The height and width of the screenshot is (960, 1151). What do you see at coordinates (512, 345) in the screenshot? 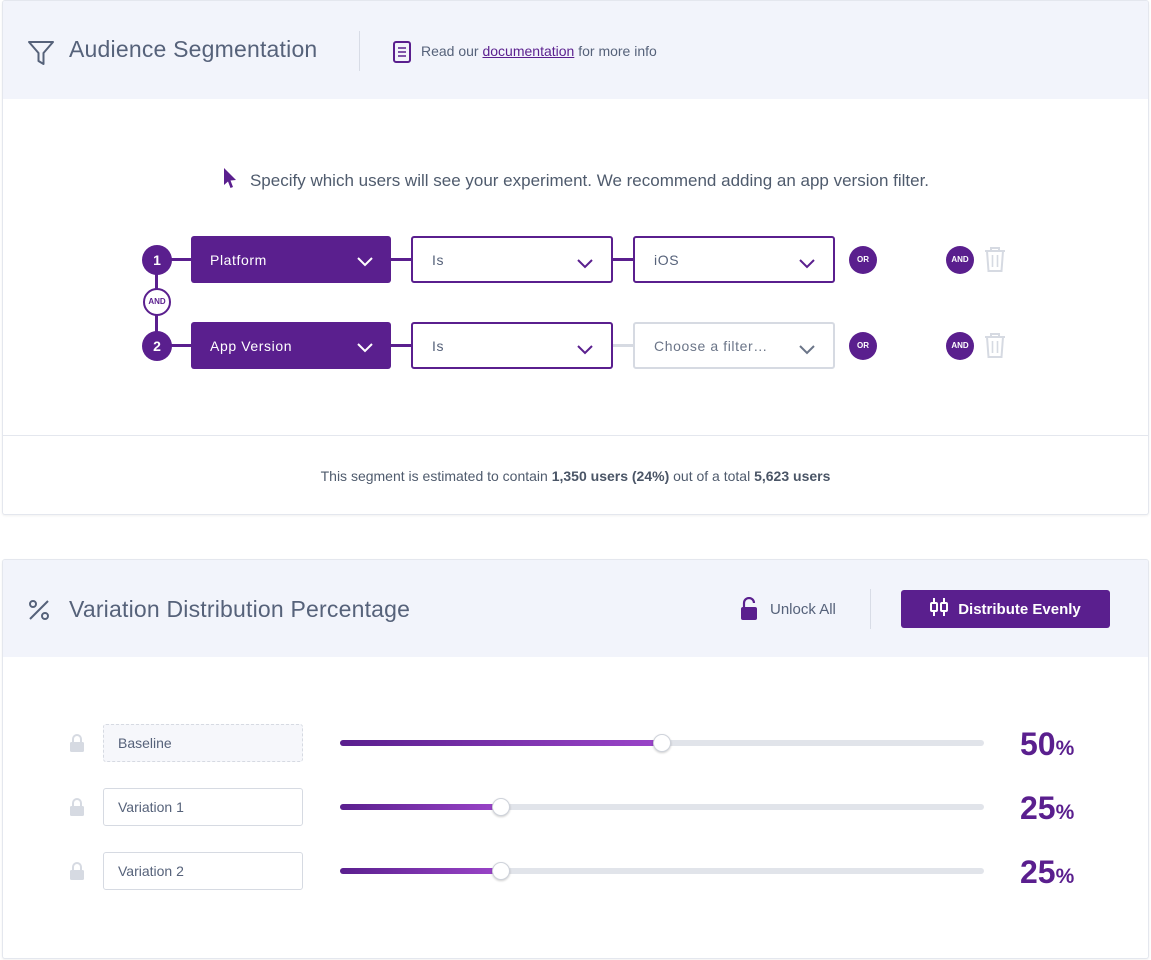
I see `rule-2-operator-select: Is` at bounding box center [512, 345].